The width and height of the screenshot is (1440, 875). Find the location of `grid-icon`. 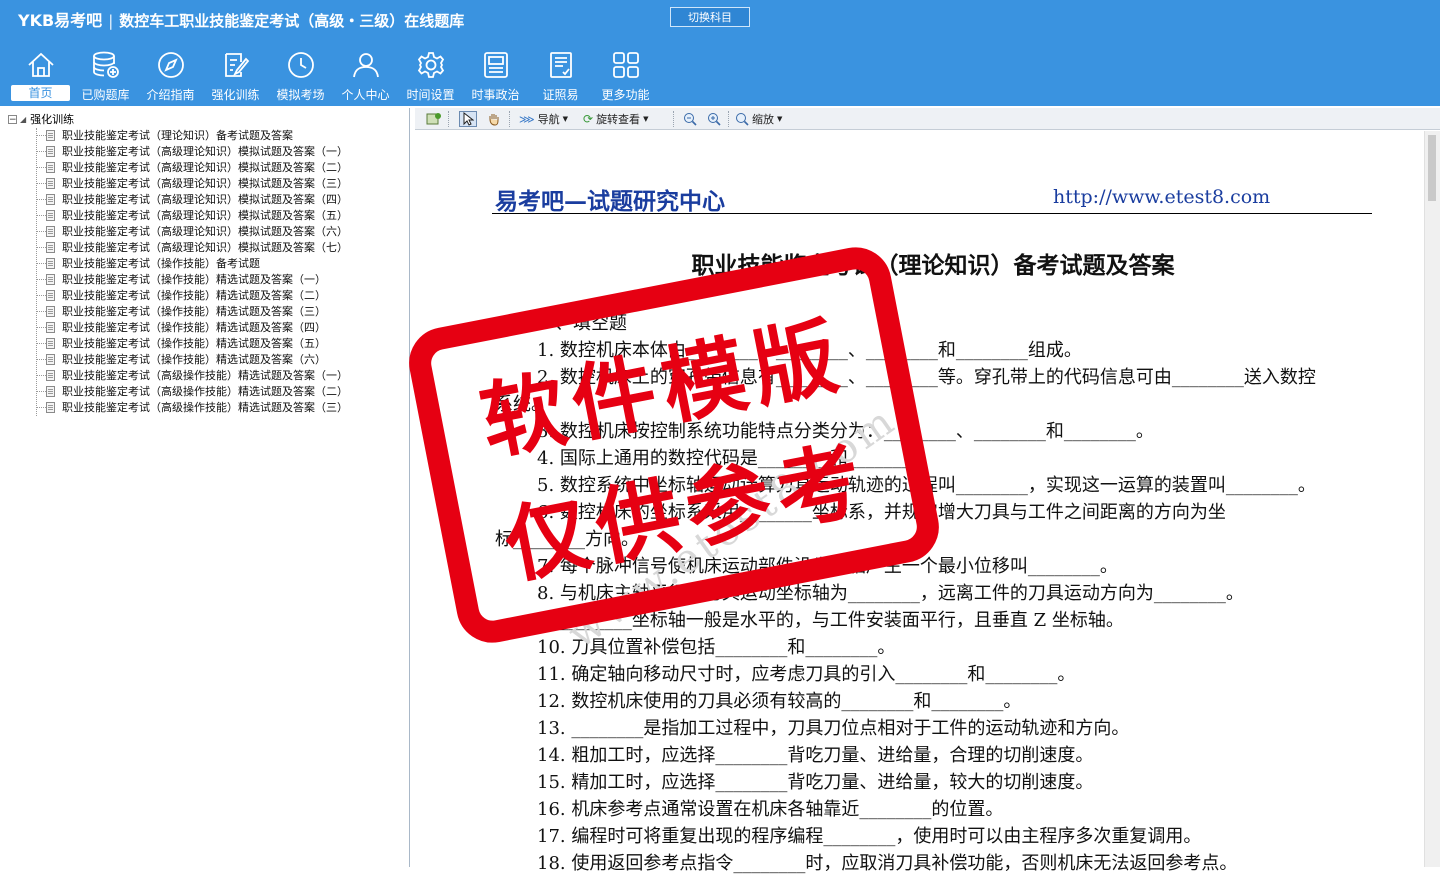

grid-icon is located at coordinates (626, 65).